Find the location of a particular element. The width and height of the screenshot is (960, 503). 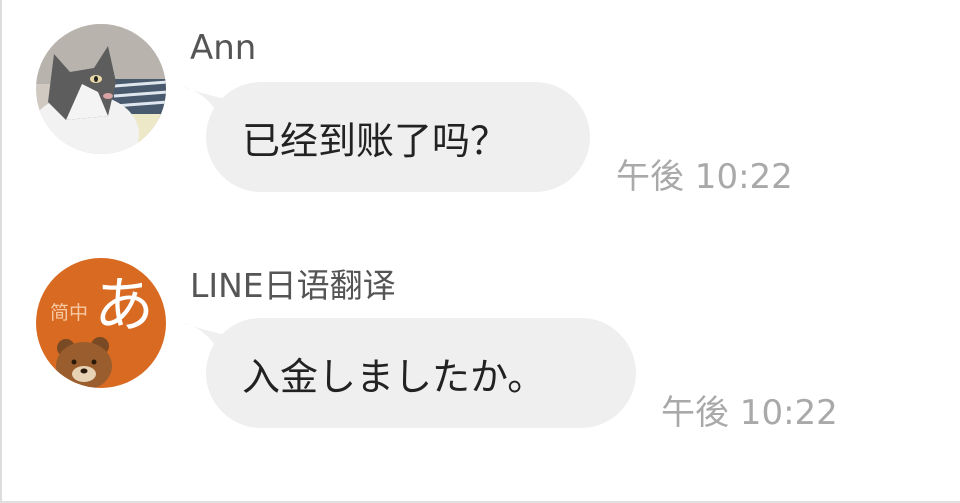

language-badge: 简中 is located at coordinates (69, 313).